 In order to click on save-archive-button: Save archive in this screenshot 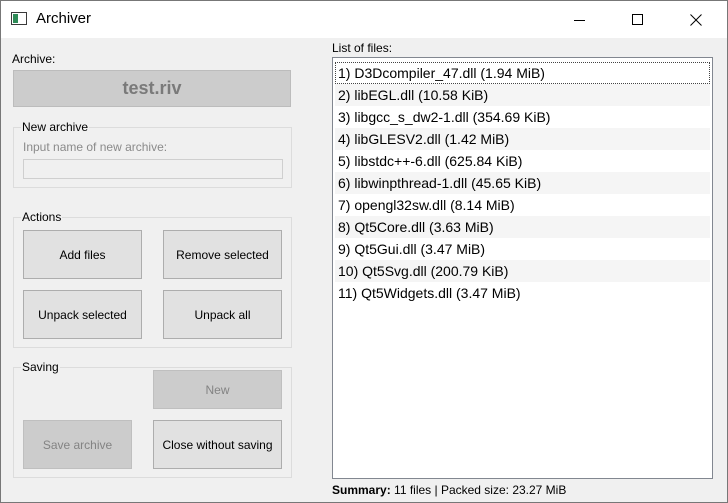, I will do `click(77, 444)`.